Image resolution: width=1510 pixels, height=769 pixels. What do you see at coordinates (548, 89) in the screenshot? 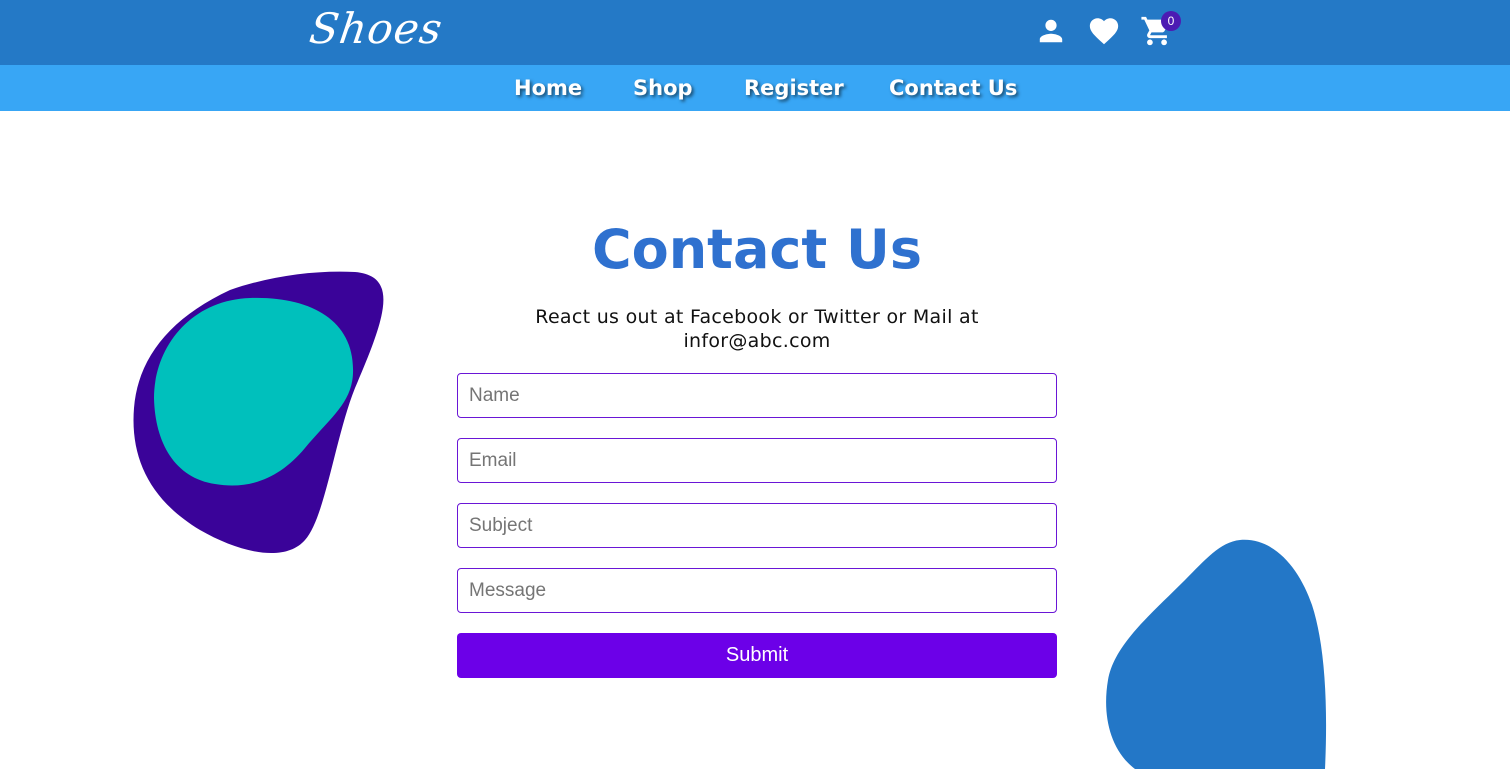
I see `nav-item-home: Home` at bounding box center [548, 89].